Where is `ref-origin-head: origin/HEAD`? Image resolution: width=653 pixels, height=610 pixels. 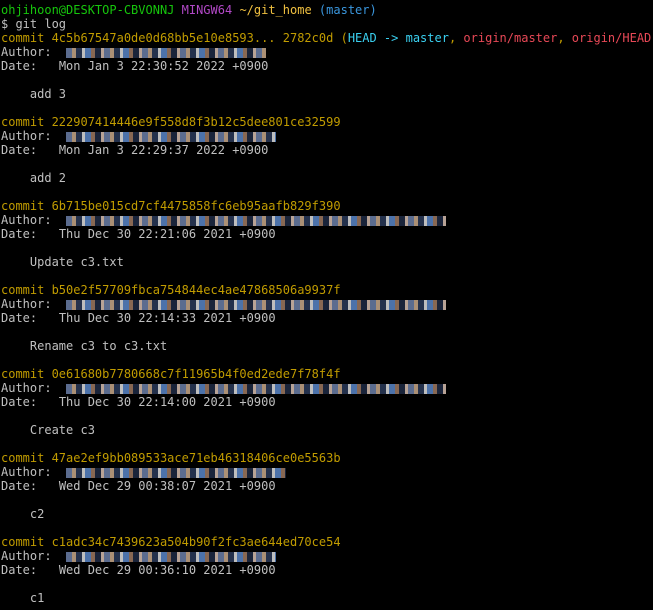
ref-origin-head: origin/HEAD is located at coordinates (611, 38).